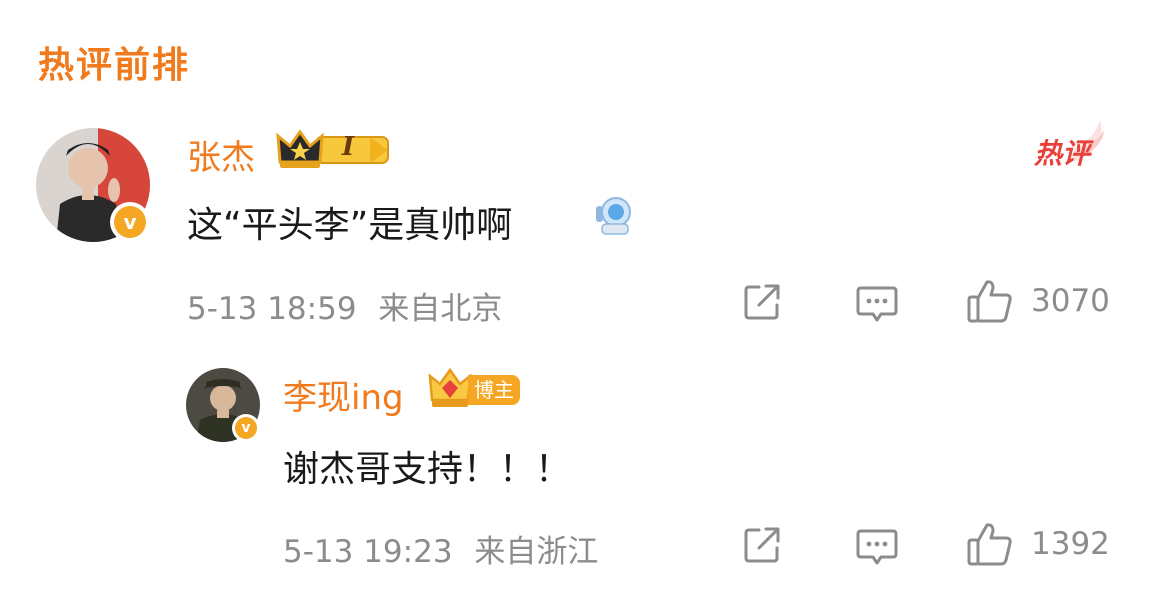  I want to click on reply-date: 5-13 19:23, so click(368, 552).